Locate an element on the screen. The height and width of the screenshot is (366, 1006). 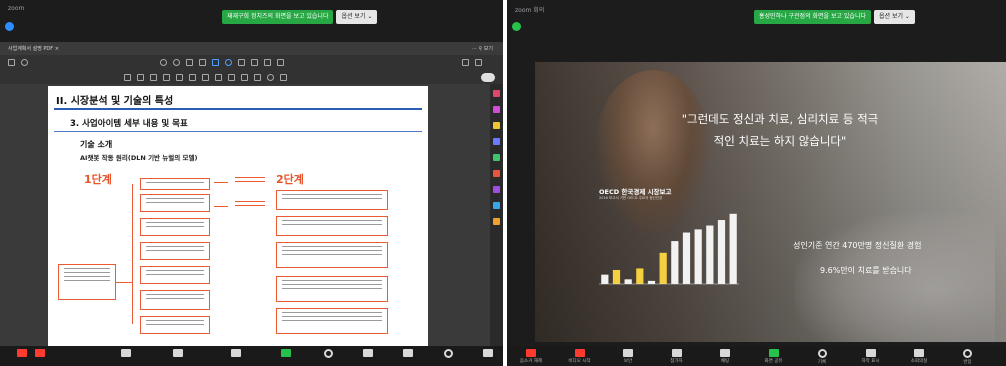
toolbar-chat-button: 채팅 is located at coordinates (725, 356).